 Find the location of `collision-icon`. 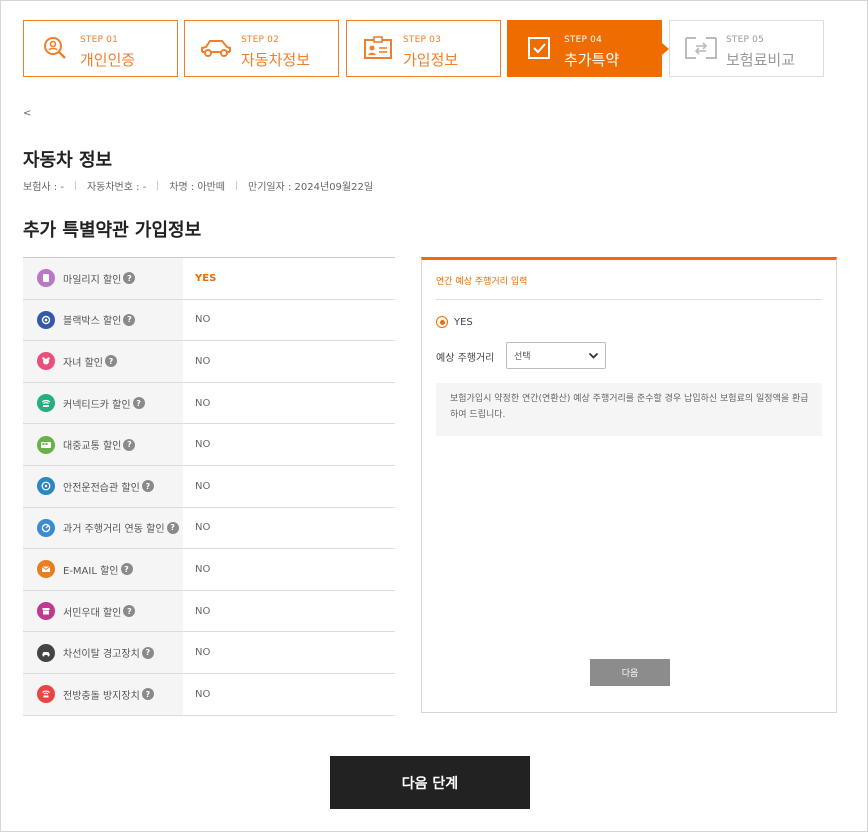

collision-icon is located at coordinates (46, 694).